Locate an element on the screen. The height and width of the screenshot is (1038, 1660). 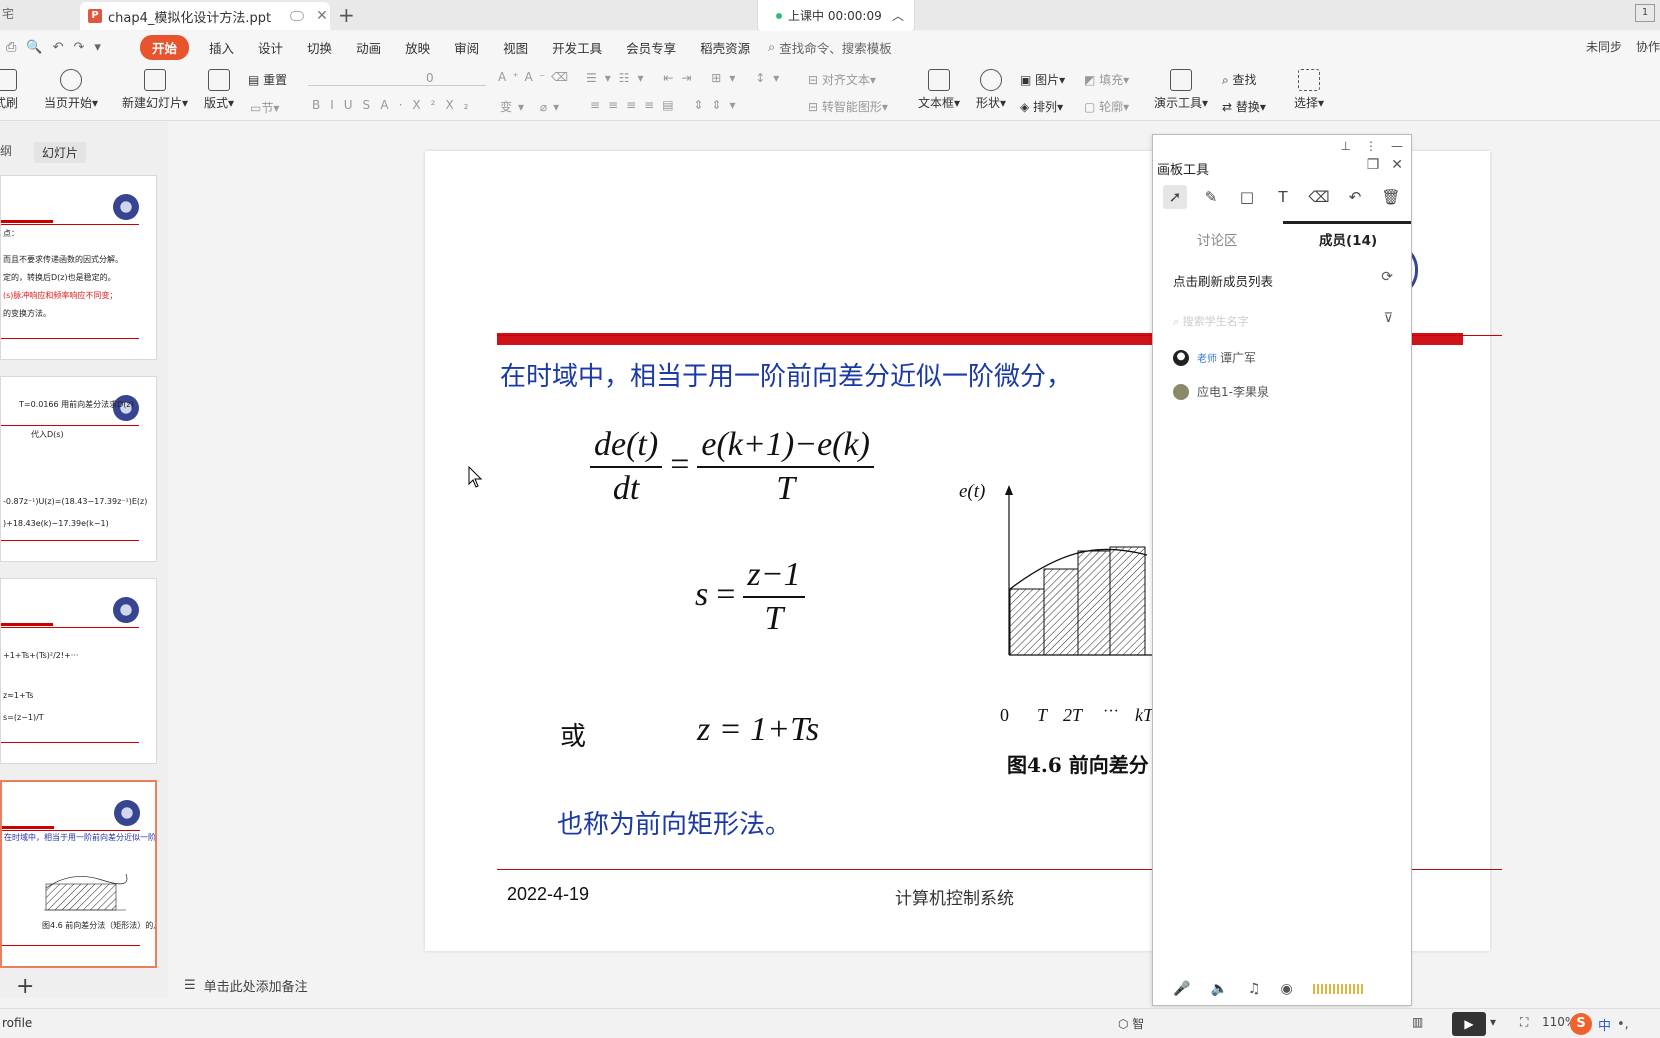
new-tab-button: + is located at coordinates (346, 15).